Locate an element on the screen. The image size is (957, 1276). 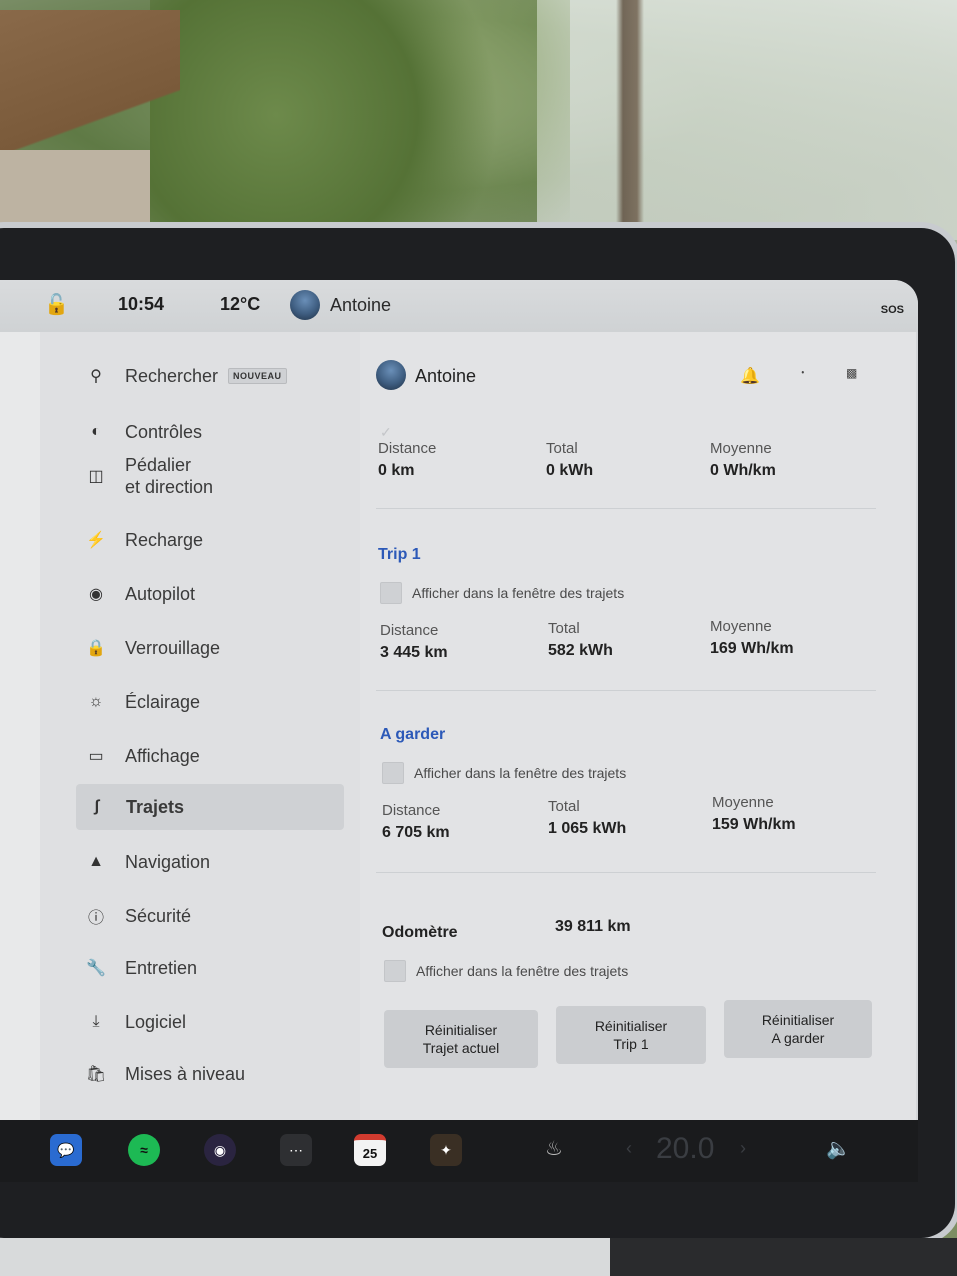
keep-distance-value: 6 705 km is located at coordinates (416, 832).